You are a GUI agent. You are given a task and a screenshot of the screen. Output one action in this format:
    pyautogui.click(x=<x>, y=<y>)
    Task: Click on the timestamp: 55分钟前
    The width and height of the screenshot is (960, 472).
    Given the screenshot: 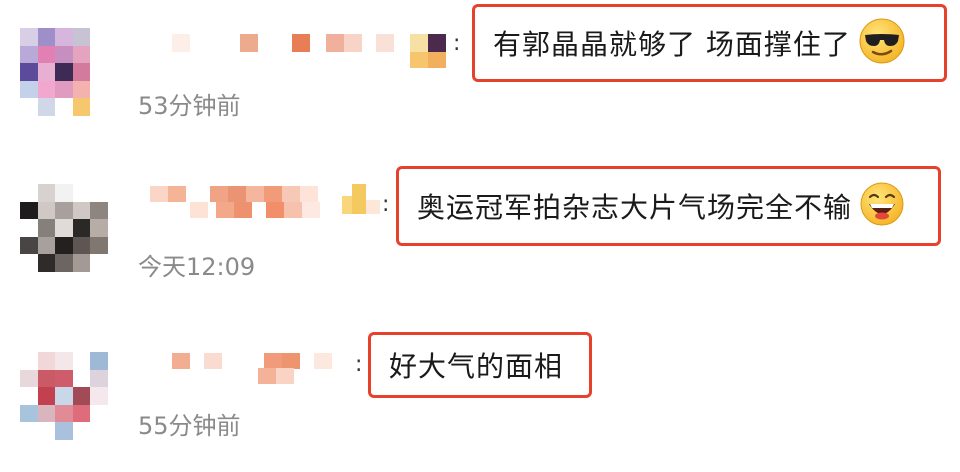 What is the action you would take?
    pyautogui.click(x=189, y=426)
    